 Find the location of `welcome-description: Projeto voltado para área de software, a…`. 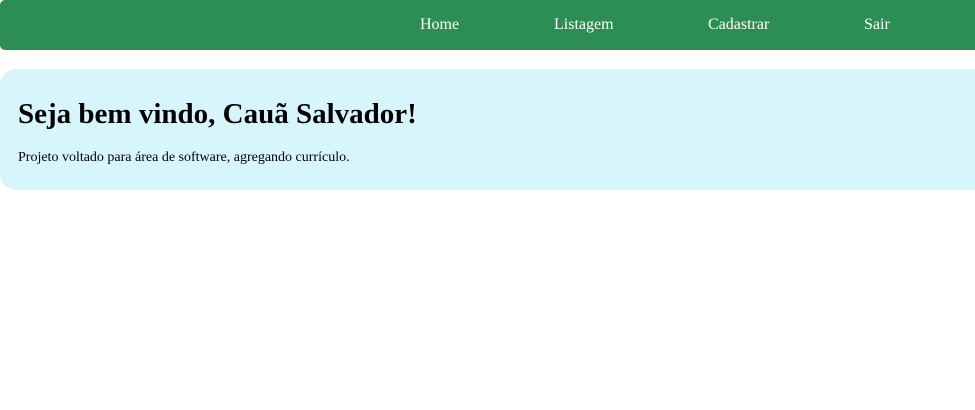

welcome-description: Projeto voltado para área de software, a… is located at coordinates (184, 157).